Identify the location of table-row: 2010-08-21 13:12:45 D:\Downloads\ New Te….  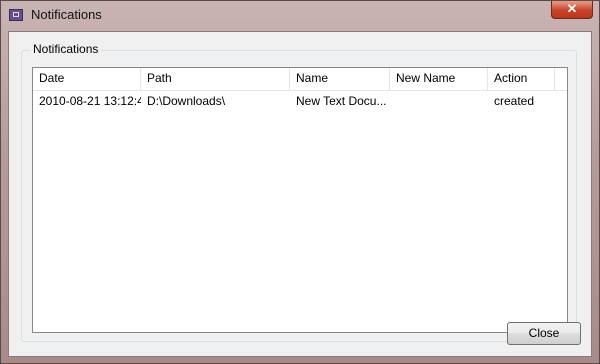
(300, 101).